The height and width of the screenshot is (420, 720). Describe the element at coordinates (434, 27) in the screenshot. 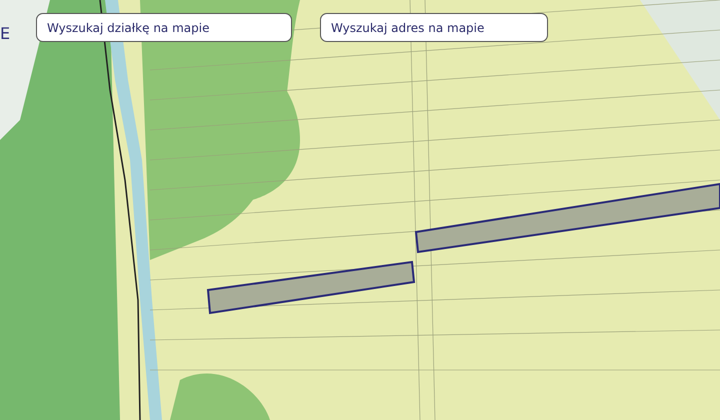

I see `search-button: Wyszukaj adres na mapie` at that location.